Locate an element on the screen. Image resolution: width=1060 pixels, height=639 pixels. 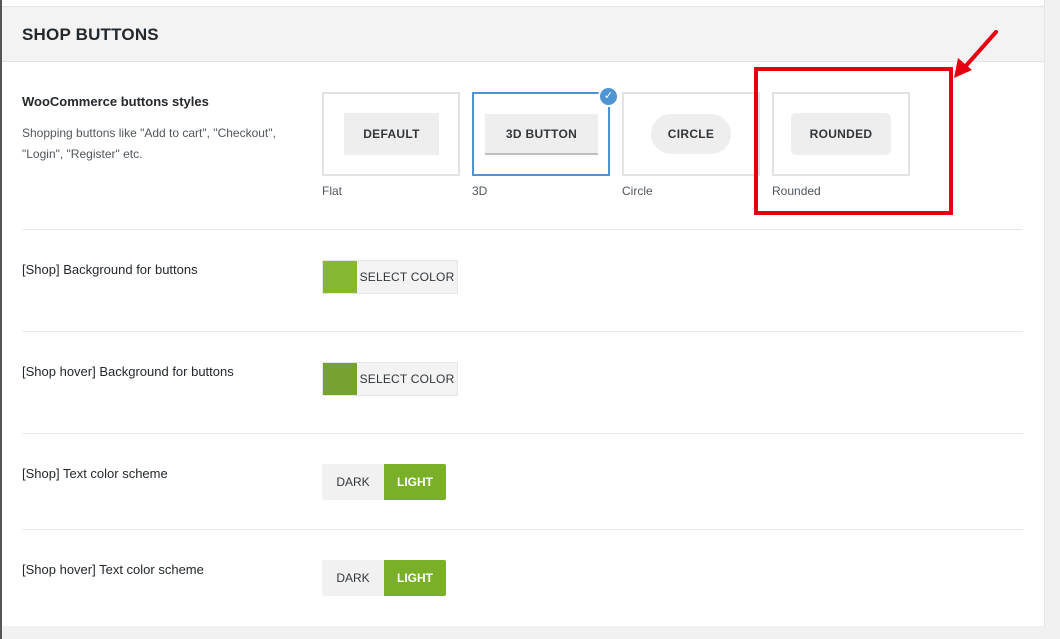
button-styles-label: WooCommerce buttons styles is located at coordinates (115, 101).